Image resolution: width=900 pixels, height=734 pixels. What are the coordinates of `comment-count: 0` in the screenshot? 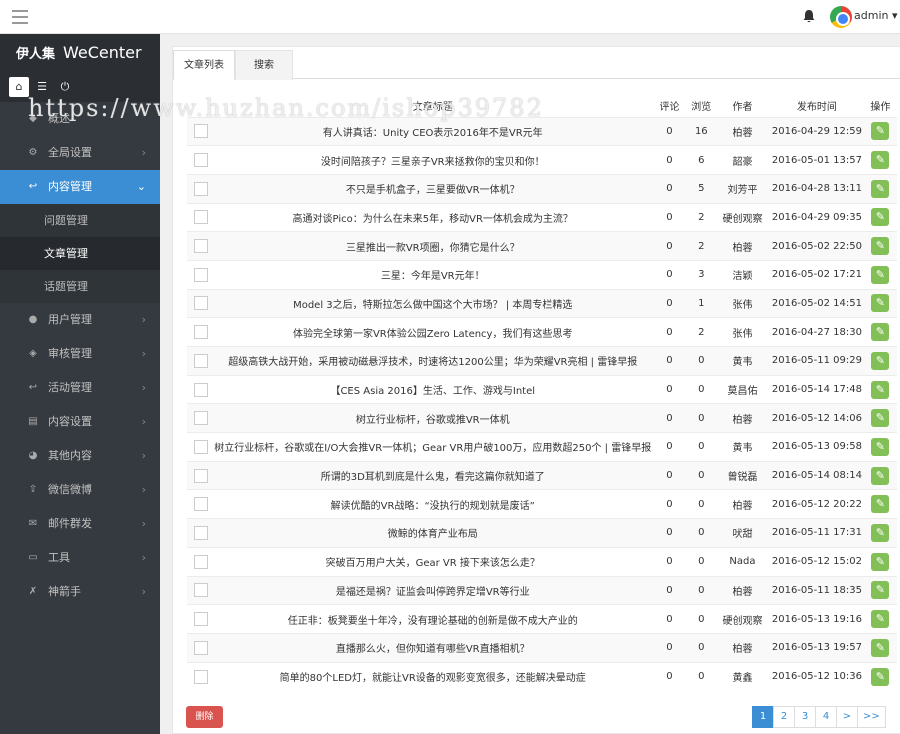 It's located at (669, 160).